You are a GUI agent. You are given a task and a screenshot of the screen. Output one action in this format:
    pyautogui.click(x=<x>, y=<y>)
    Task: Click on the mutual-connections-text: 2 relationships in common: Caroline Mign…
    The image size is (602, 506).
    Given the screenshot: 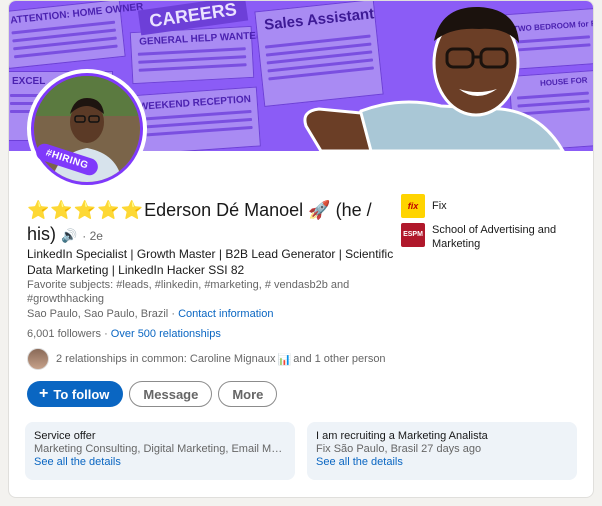 What is the action you would take?
    pyautogui.click(x=166, y=359)
    